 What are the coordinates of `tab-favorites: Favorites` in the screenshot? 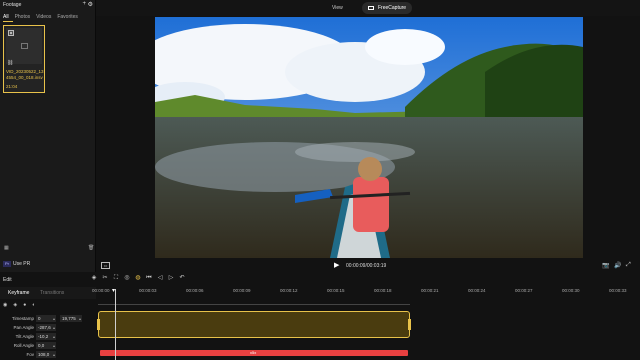 It's located at (67, 17).